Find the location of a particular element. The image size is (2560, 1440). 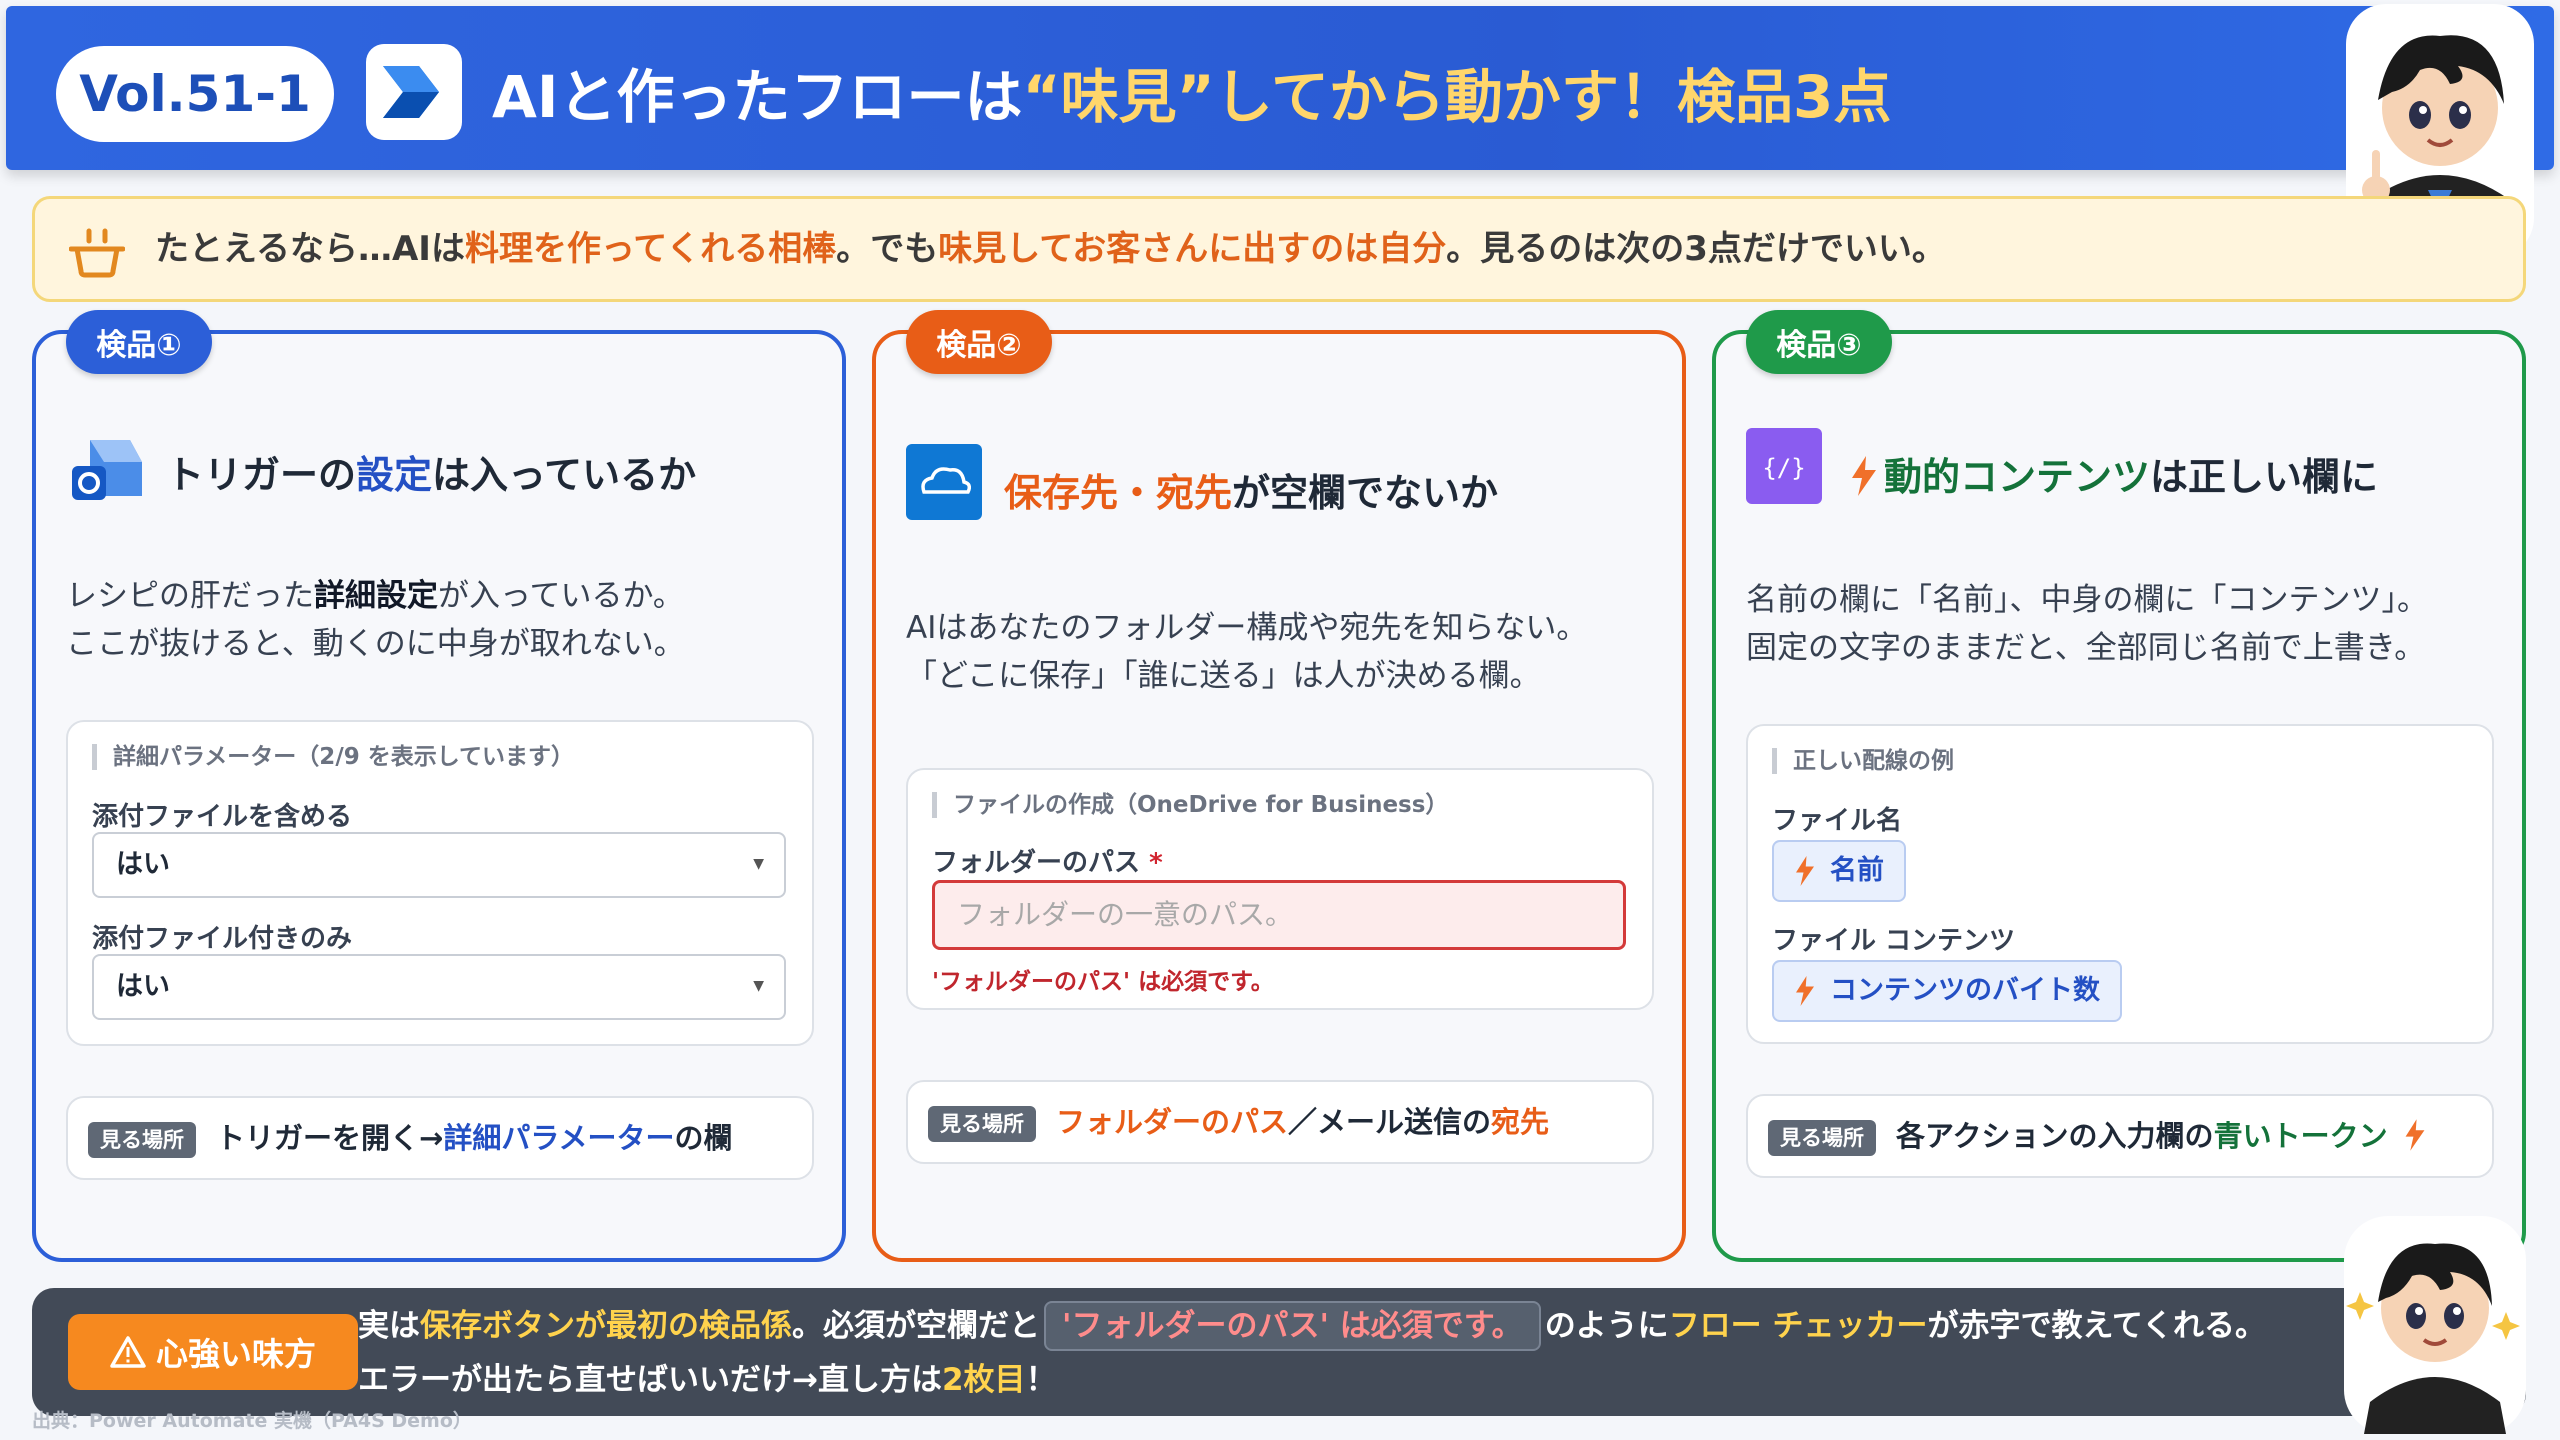

header-bar: Vol.51-1 AIと作ったフローは“味見”してから動かす！検品3点 is located at coordinates (1280, 88).